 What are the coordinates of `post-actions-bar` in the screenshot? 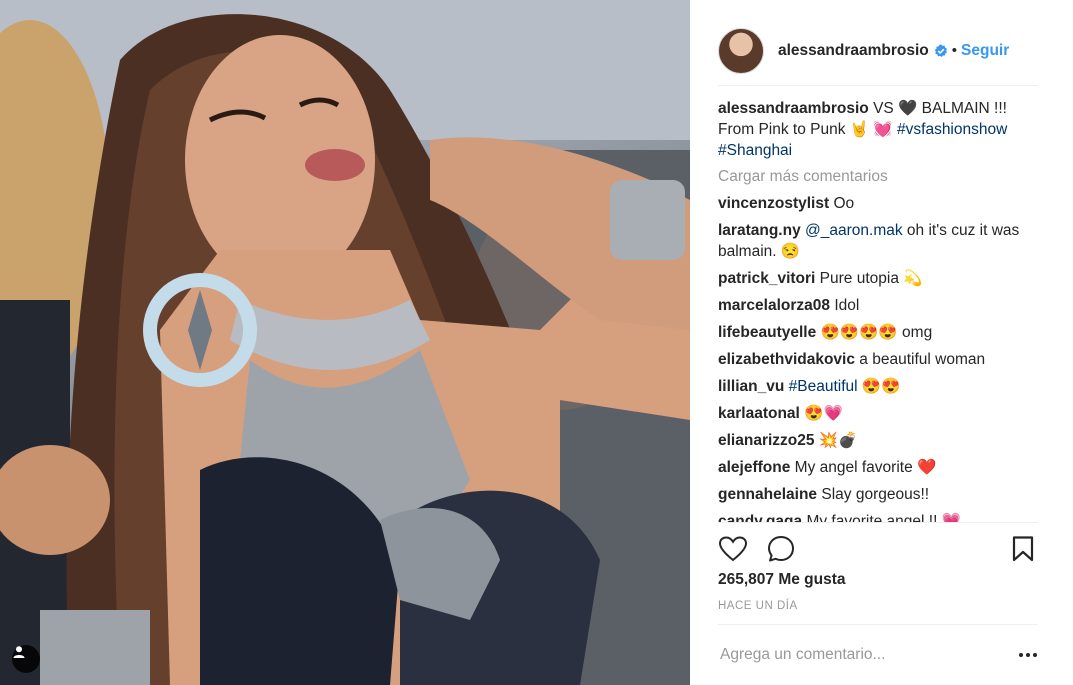 It's located at (878, 548).